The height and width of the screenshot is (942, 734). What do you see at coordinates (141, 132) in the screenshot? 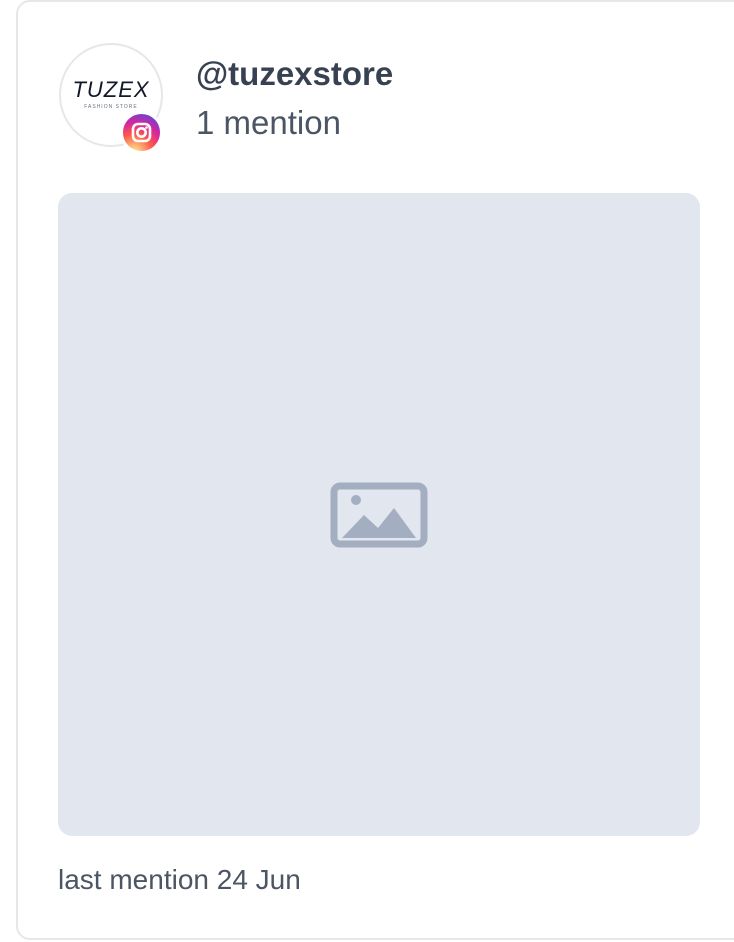
I see `instagram-icon` at bounding box center [141, 132].